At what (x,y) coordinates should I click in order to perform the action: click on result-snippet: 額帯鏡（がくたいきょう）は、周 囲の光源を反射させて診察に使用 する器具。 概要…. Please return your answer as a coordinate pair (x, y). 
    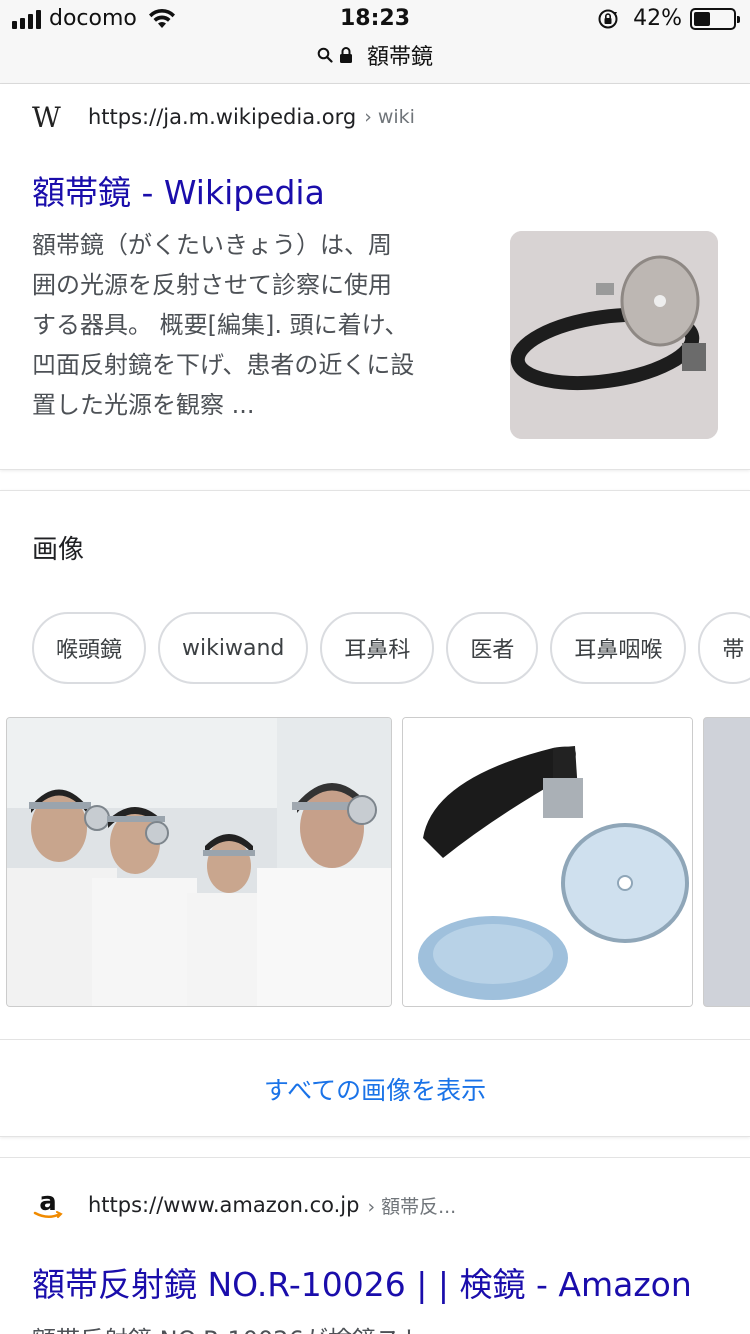
    Looking at the image, I should click on (259, 325).